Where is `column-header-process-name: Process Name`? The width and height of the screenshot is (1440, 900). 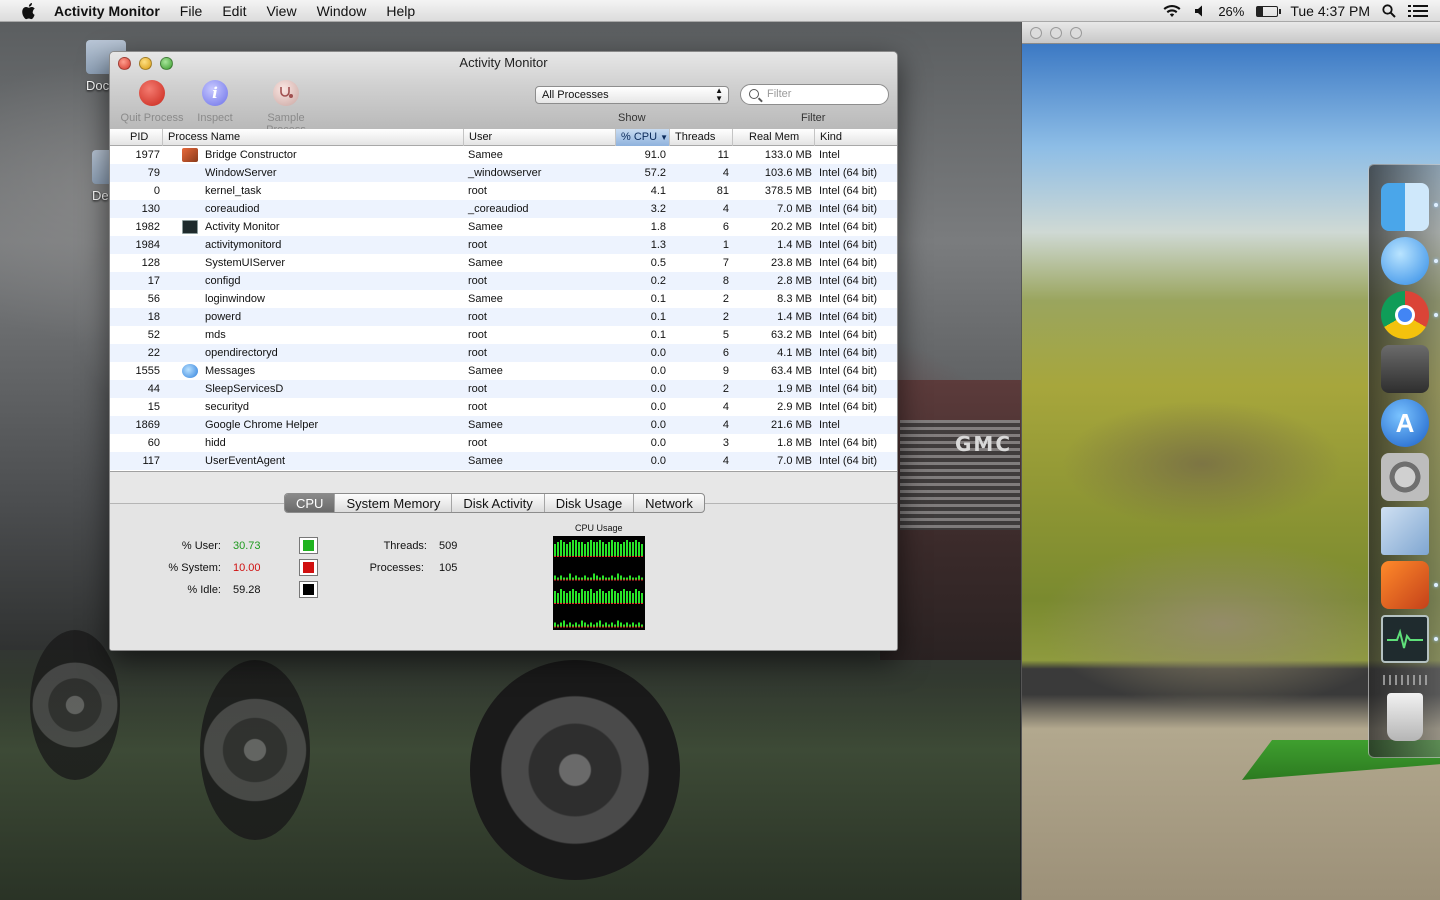
column-header-process-name: Process Name is located at coordinates (313, 137).